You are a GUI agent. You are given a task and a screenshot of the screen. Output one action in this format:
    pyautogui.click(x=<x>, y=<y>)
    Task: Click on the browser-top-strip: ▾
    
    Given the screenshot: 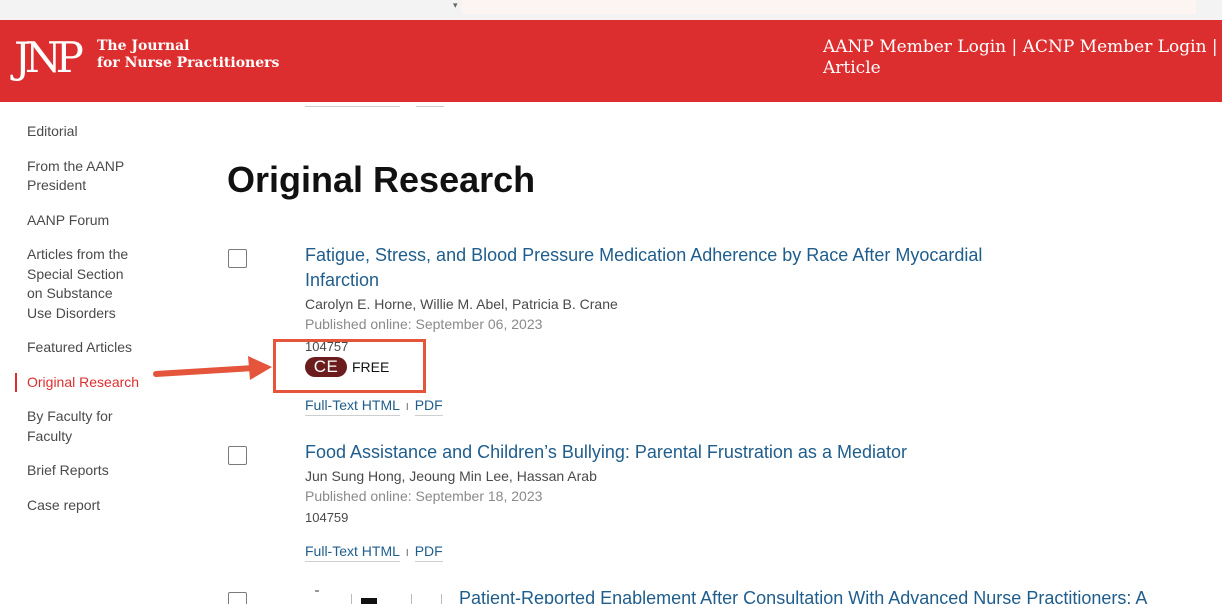 What is the action you would take?
    pyautogui.click(x=611, y=10)
    